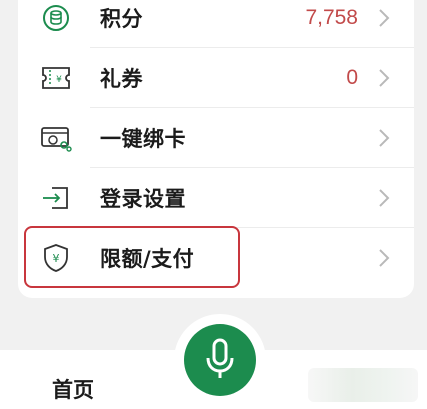  Describe the element at coordinates (132, 257) in the screenshot. I see `highlight-annotation-box` at that location.